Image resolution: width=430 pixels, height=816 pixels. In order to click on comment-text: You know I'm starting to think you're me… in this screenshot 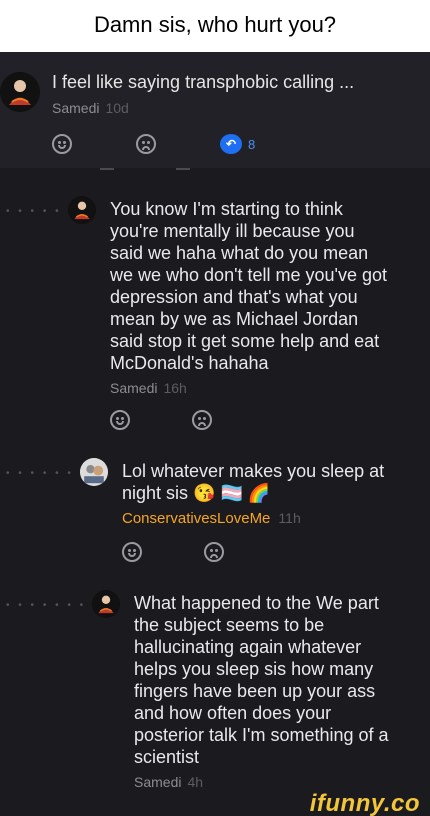, I will do `click(248, 286)`.